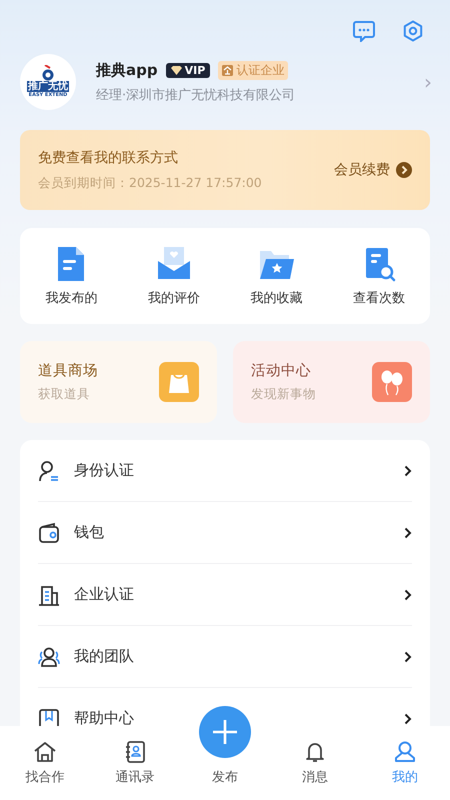 Image resolution: width=450 pixels, height=800 pixels. What do you see at coordinates (108, 157) in the screenshot?
I see `membership-title: 免费查看我的联系方式` at bounding box center [108, 157].